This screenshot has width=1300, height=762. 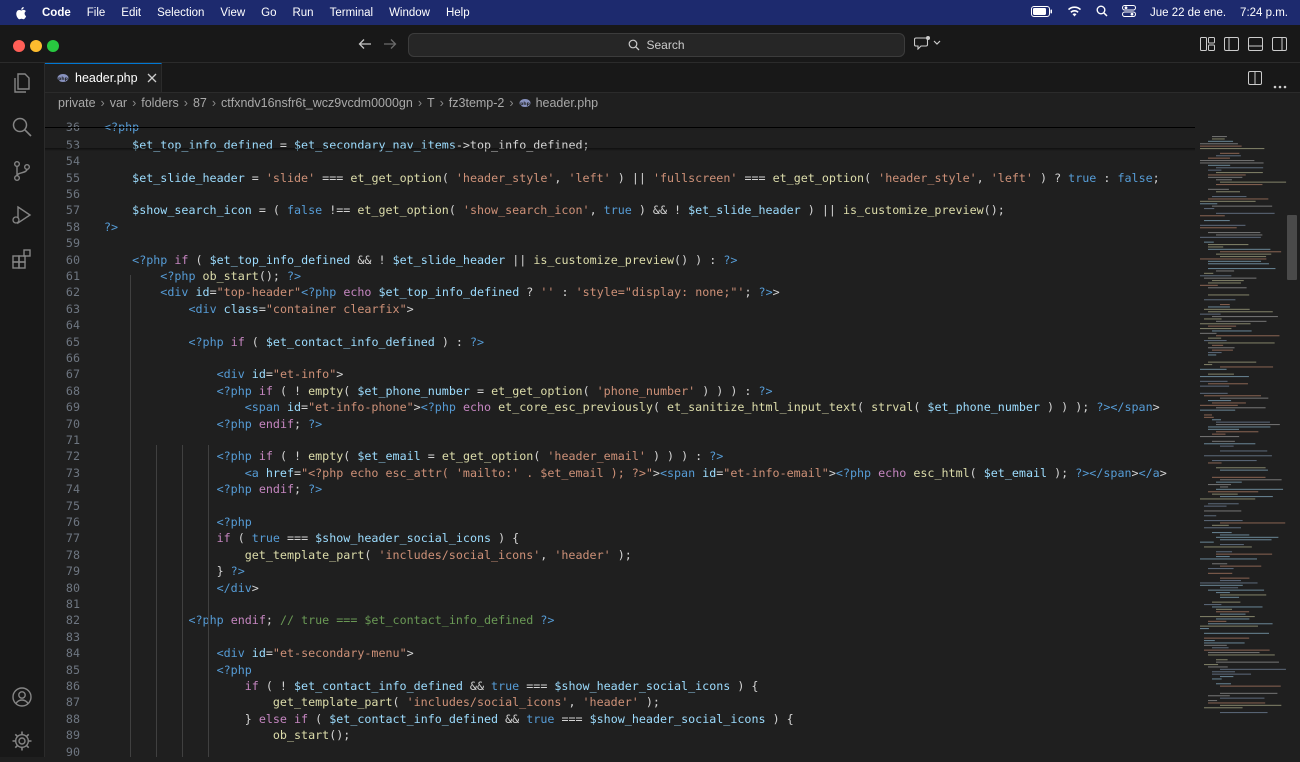 What do you see at coordinates (118, 103) in the screenshot?
I see `breadcrumb-item: var` at bounding box center [118, 103].